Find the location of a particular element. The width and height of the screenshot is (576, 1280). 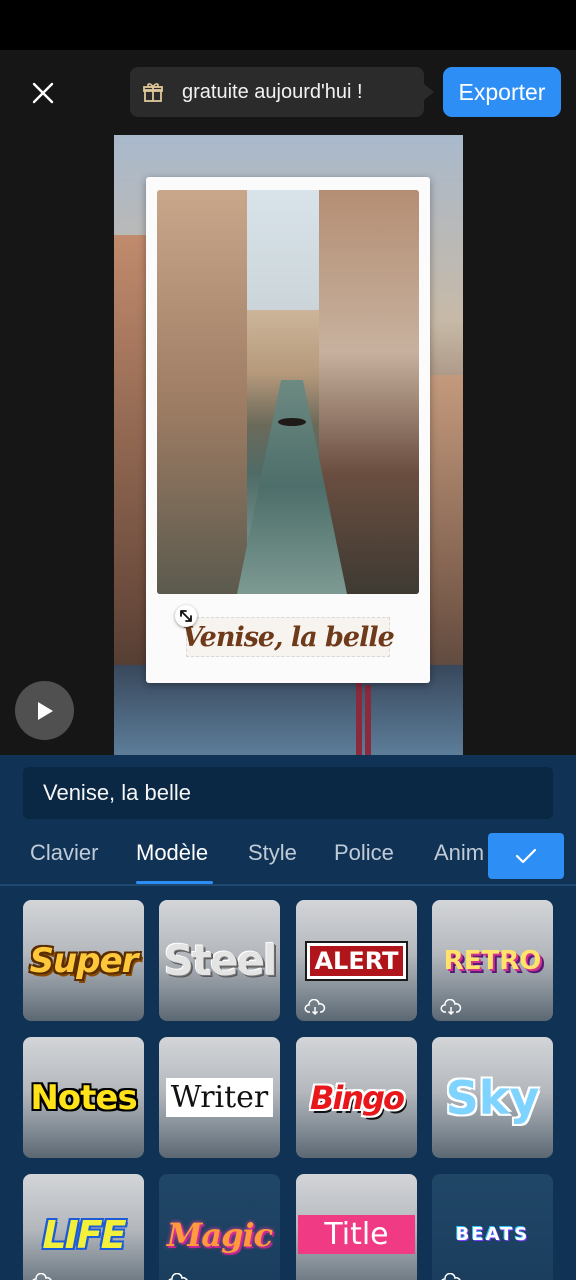

template-tile: Title is located at coordinates (356, 1227).